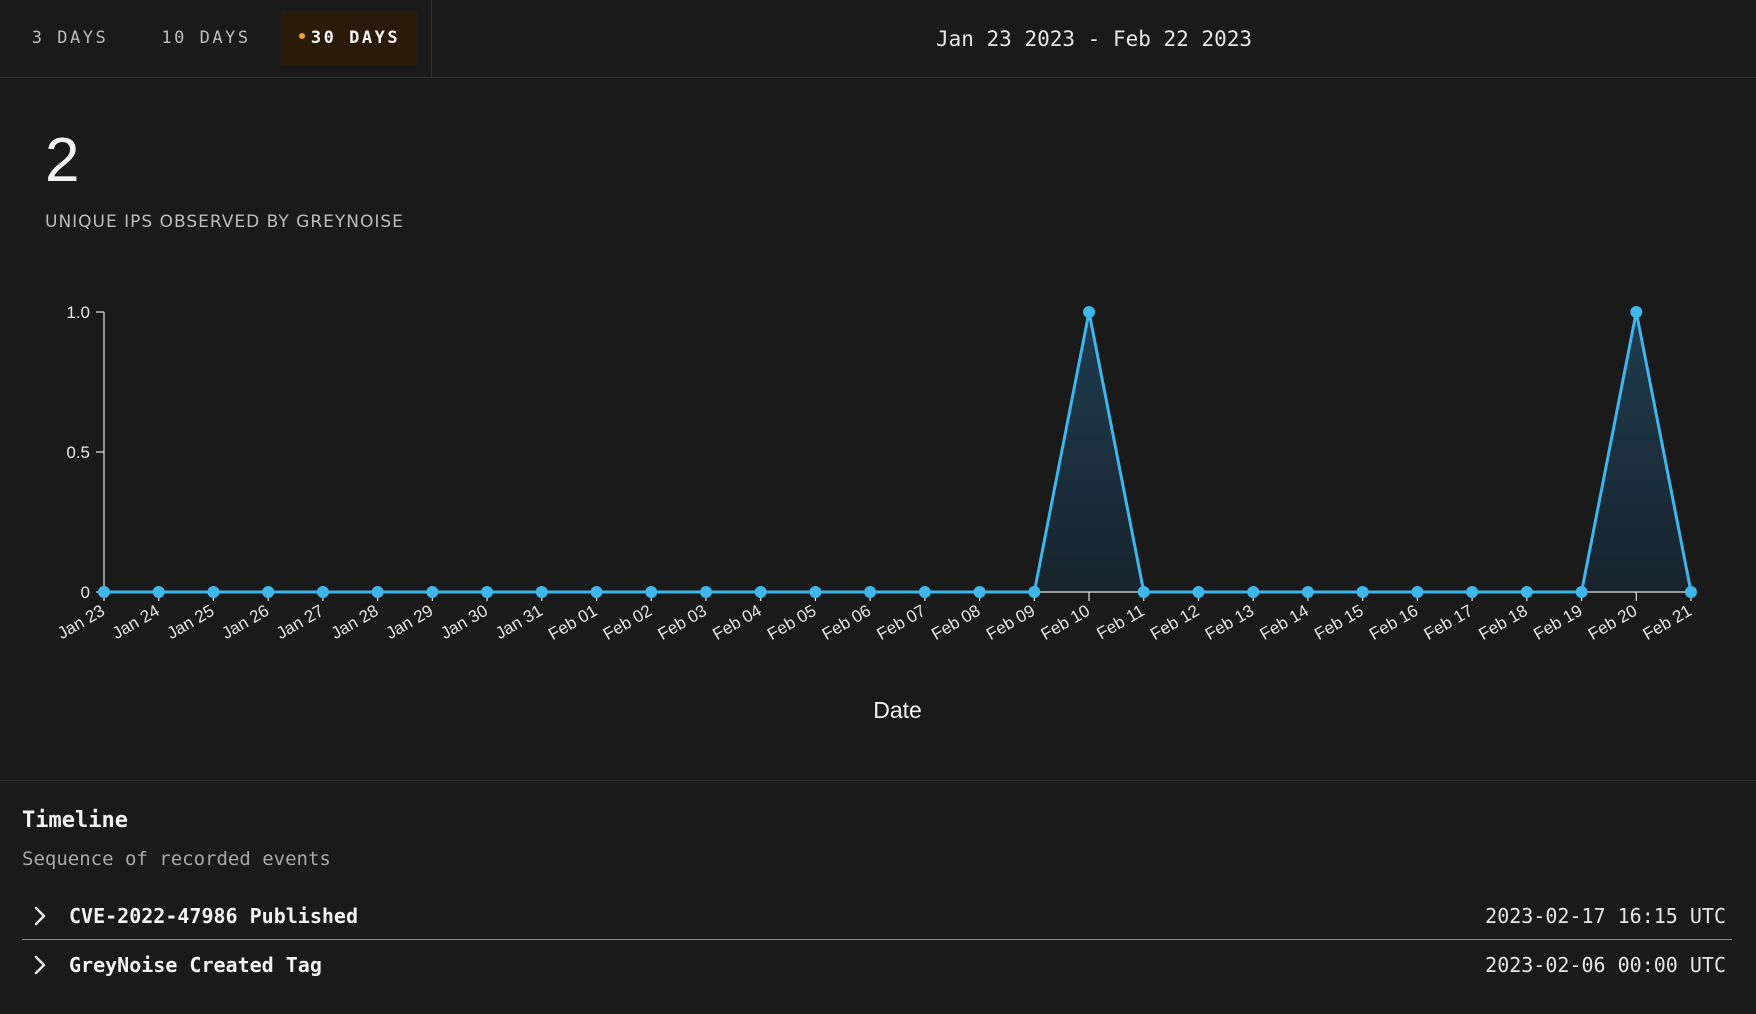  I want to click on tab-label: 3 DAYS, so click(70, 38).